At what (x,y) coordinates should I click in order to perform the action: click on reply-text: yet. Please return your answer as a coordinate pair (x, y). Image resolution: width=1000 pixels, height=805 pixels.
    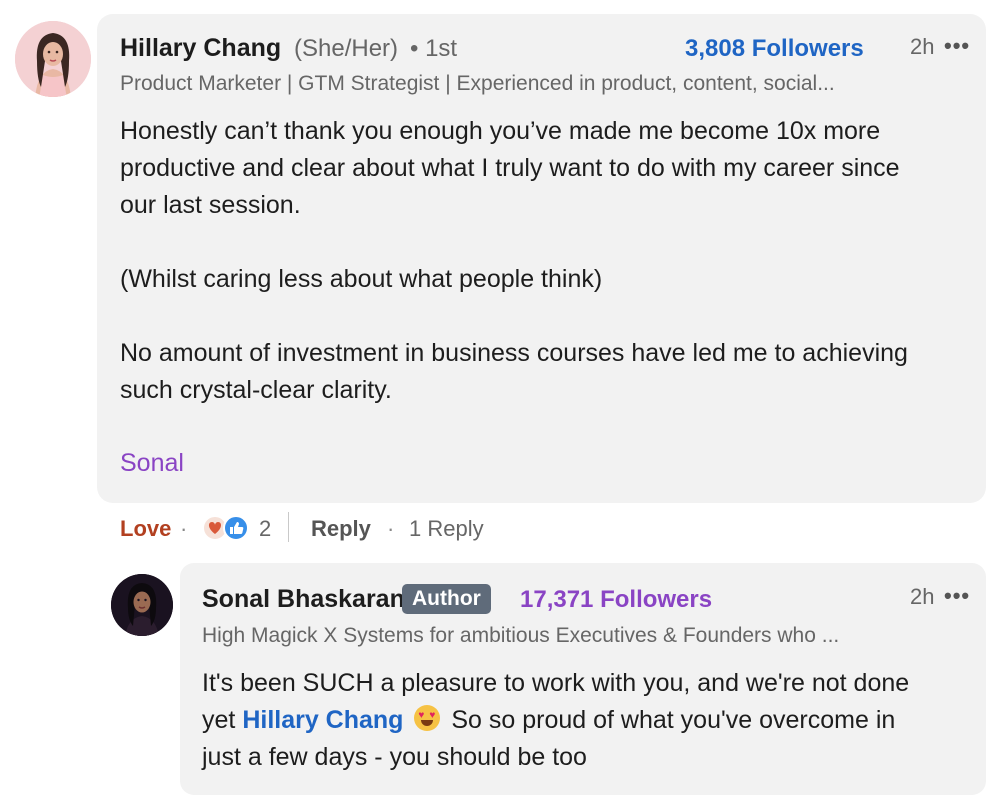
    Looking at the image, I should click on (219, 720).